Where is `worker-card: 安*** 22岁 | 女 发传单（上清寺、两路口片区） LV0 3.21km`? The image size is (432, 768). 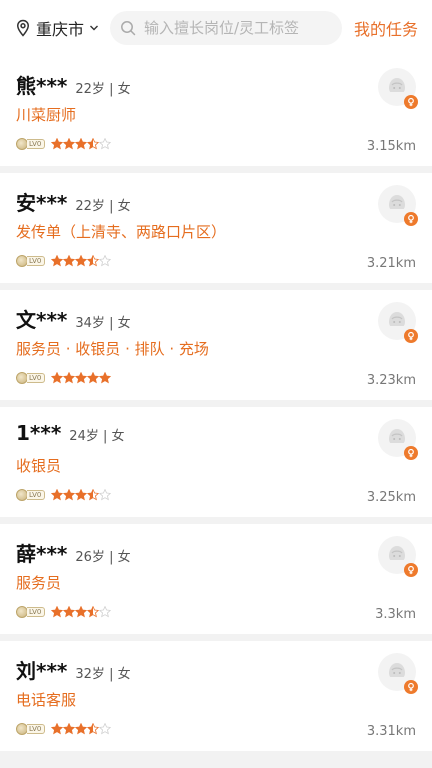
worker-card: 安*** 22岁 | 女 发传单（上清寺、两路口片区） LV0 3.21km is located at coordinates (216, 228).